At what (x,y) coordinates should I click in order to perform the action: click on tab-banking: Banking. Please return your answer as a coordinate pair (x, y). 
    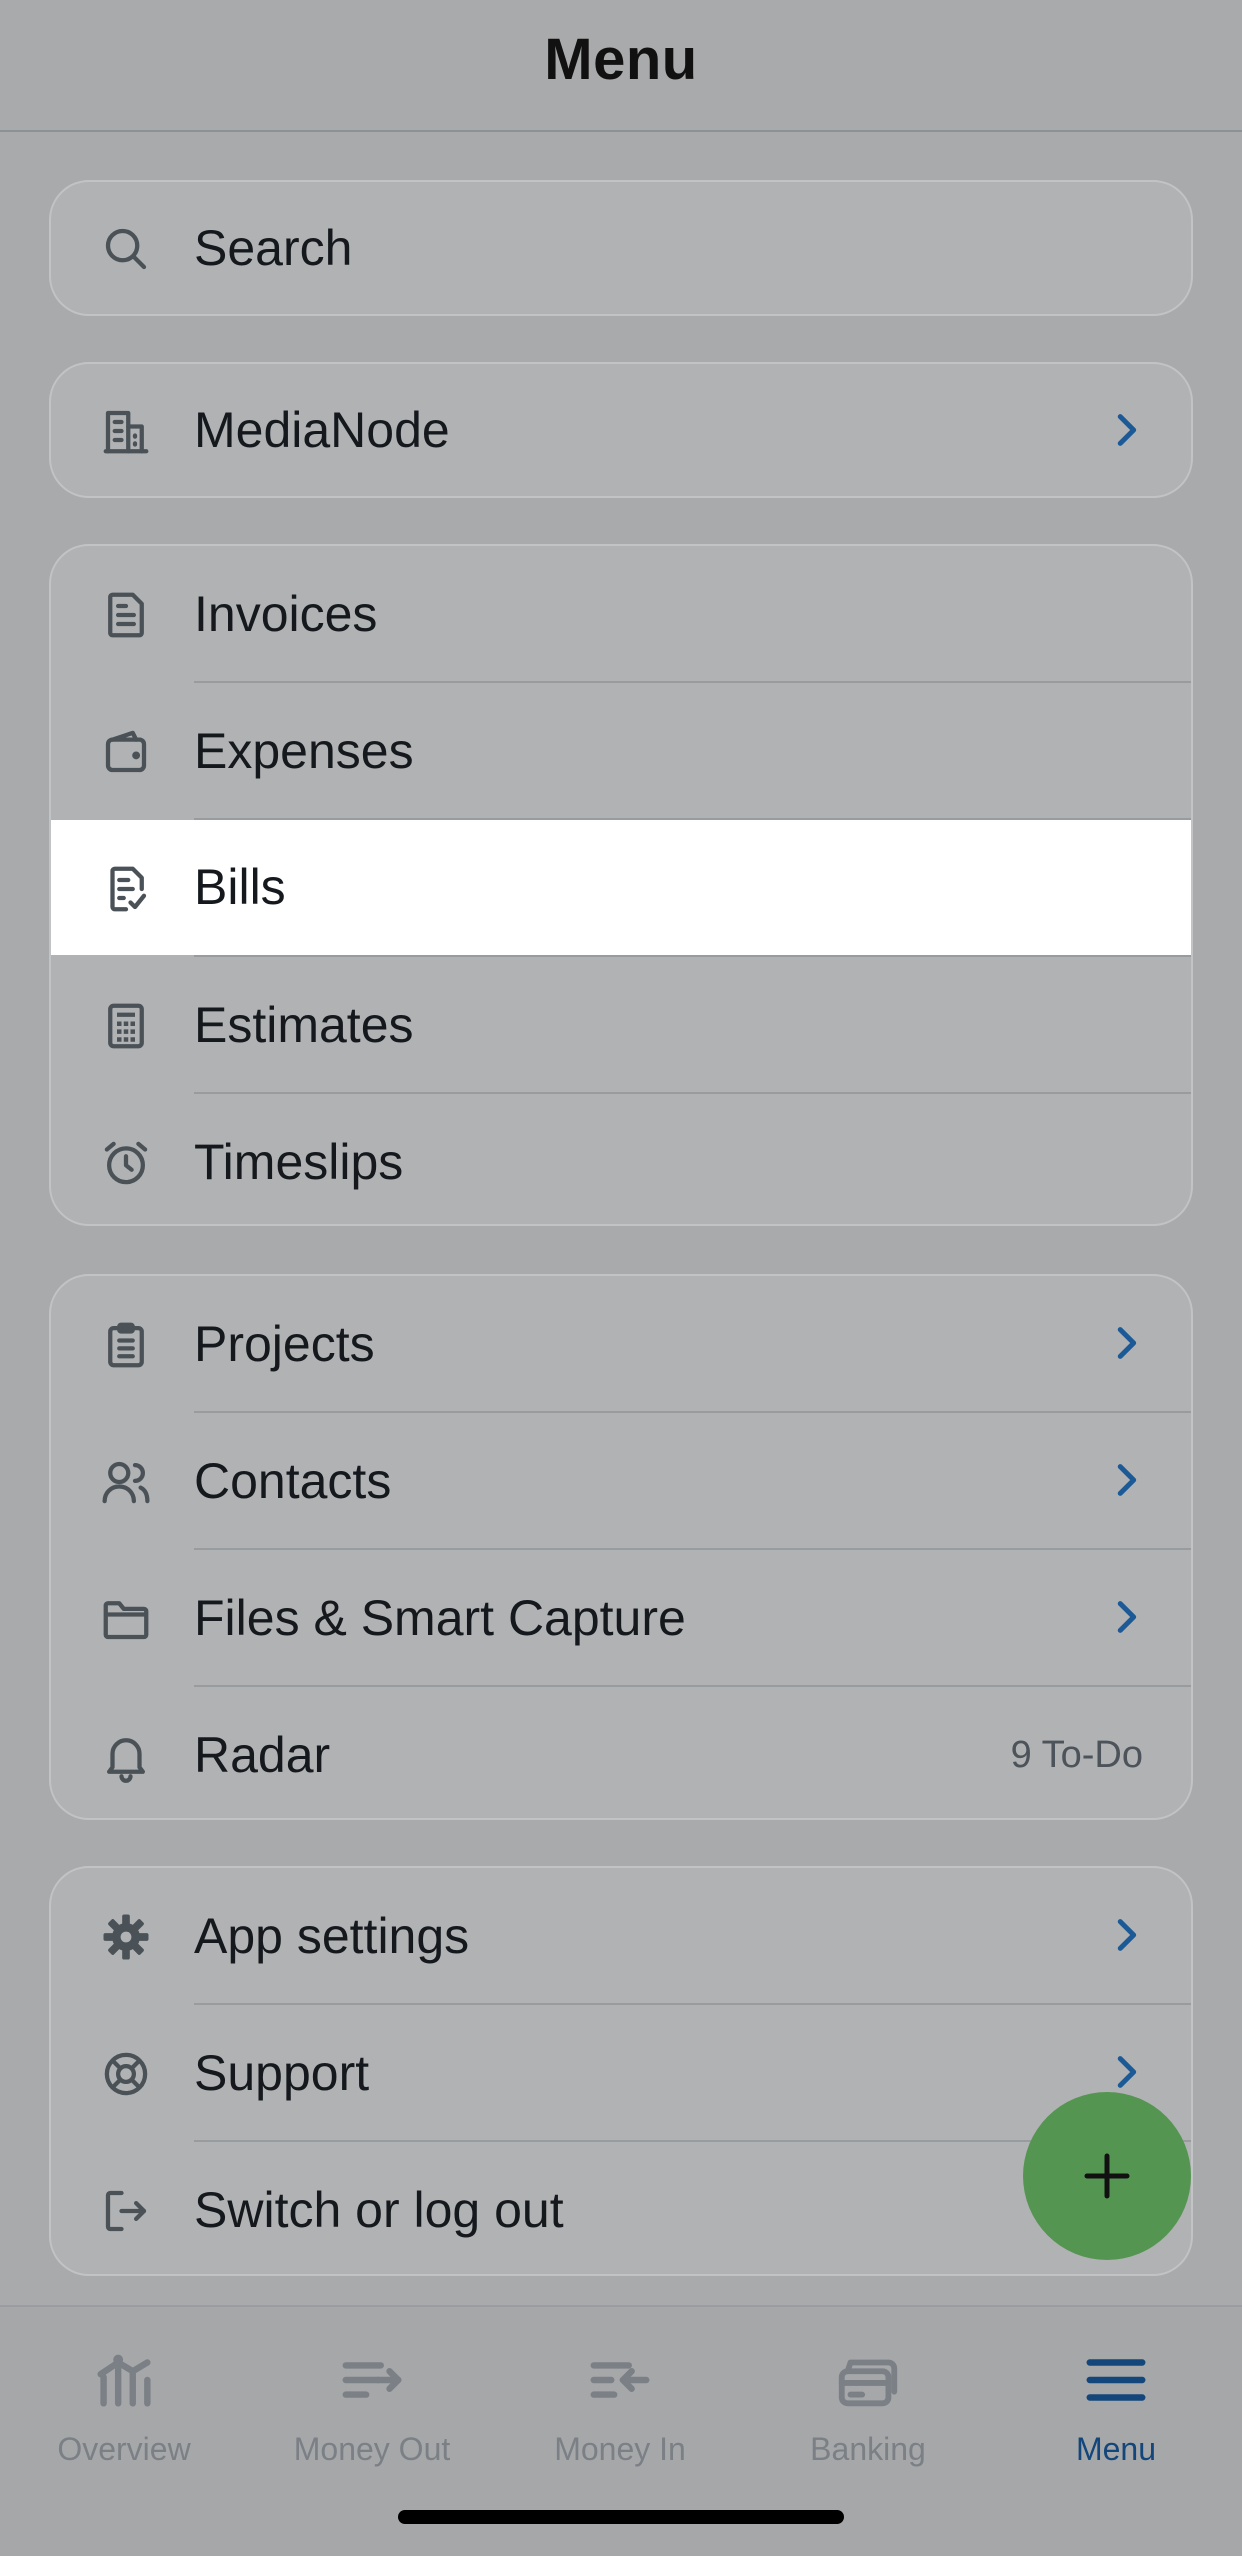
    Looking at the image, I should click on (868, 2402).